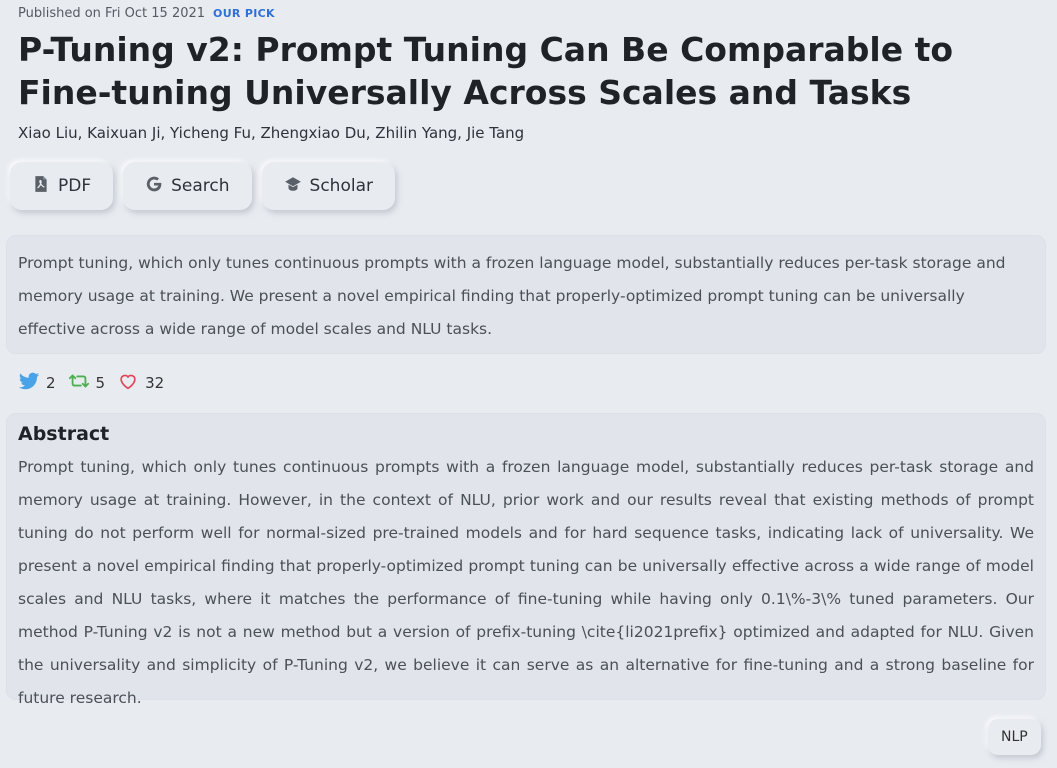  What do you see at coordinates (293, 186) in the screenshot?
I see `scholar-icon` at bounding box center [293, 186].